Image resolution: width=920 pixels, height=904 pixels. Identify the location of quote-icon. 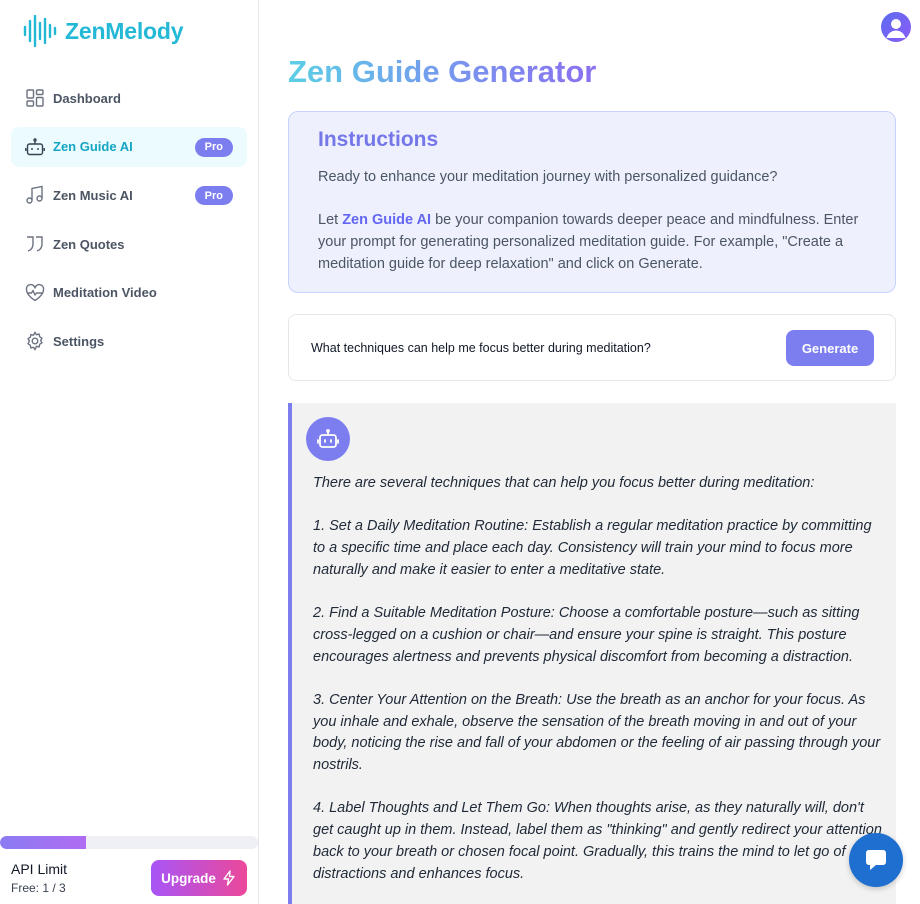
(35, 244).